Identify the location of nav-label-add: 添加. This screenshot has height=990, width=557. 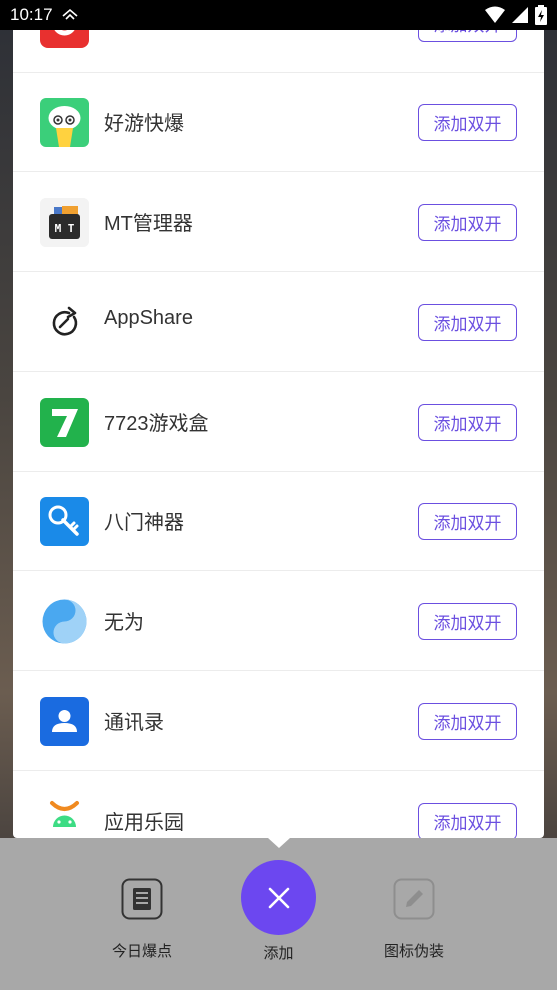
(278, 953).